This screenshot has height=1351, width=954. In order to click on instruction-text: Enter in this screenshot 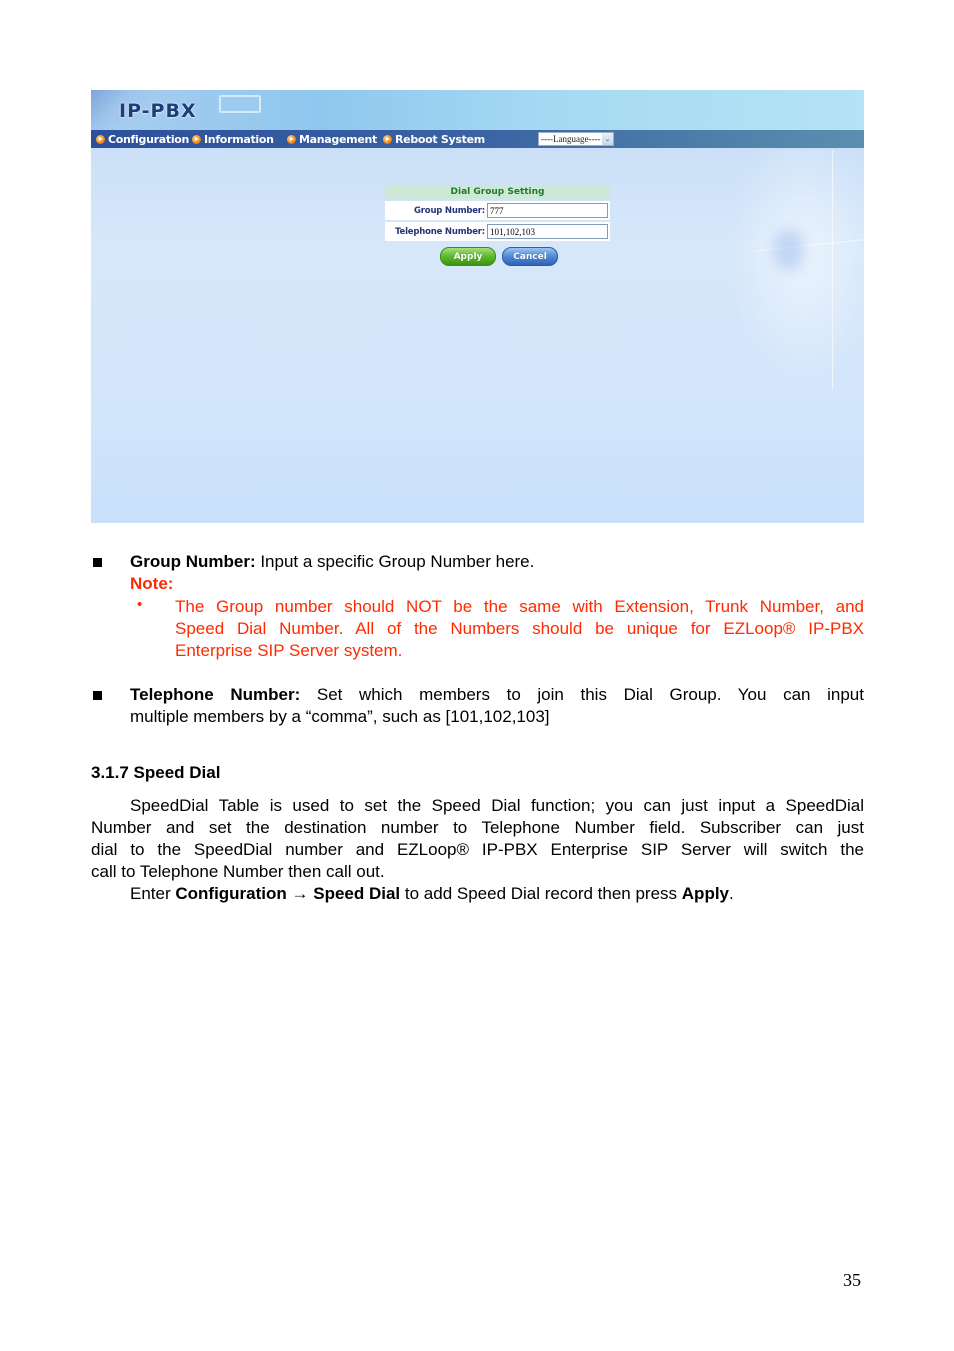, I will do `click(153, 893)`.